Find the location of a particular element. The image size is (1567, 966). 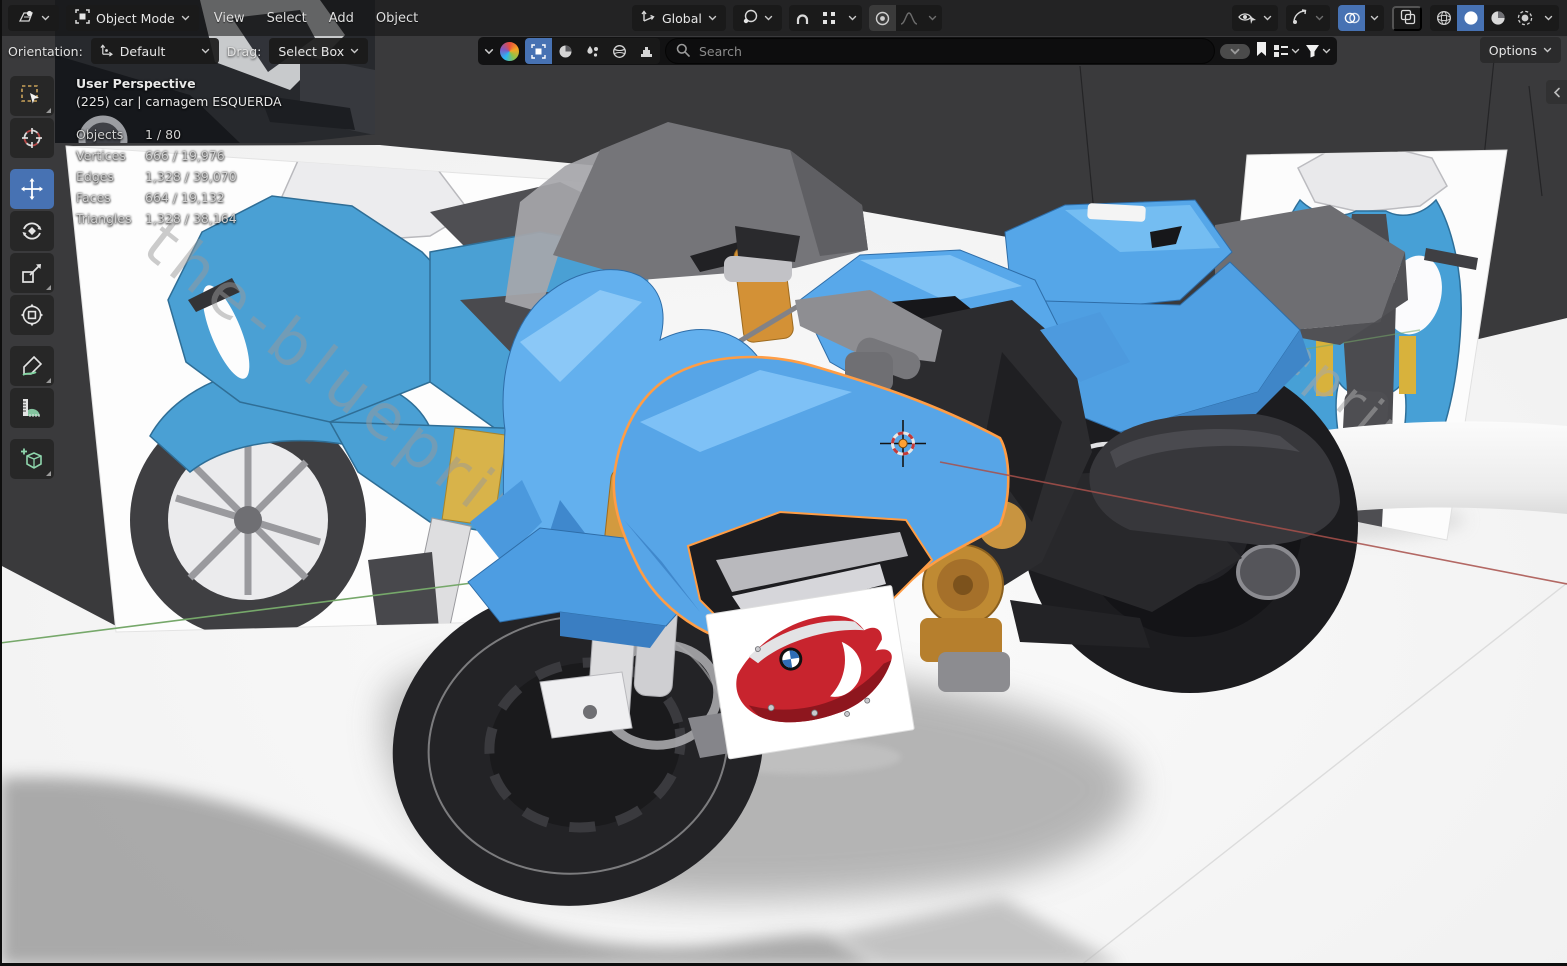

proportional-edit-group is located at coordinates (905, 18).